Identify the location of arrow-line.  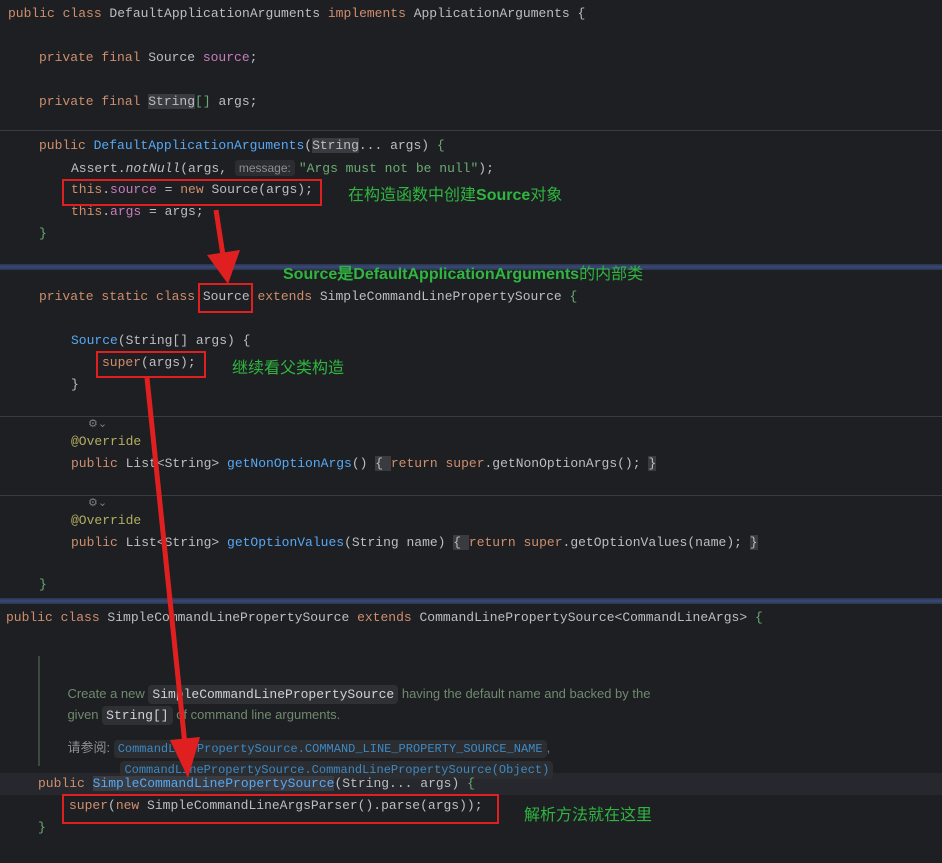
(166, 561).